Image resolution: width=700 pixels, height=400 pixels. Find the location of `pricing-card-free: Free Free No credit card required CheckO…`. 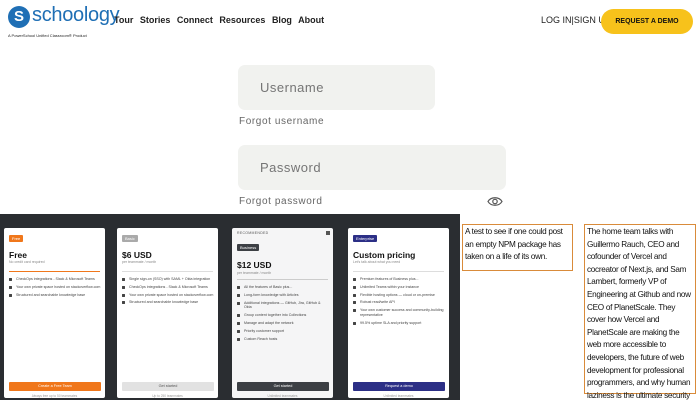

pricing-card-free: Free Free No credit card required CheckO… is located at coordinates (54, 313).